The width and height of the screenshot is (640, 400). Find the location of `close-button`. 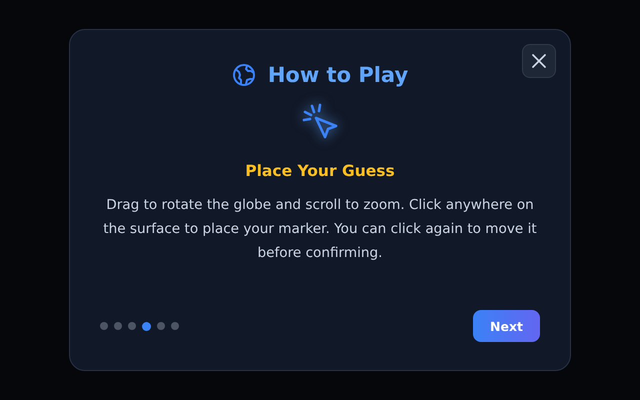

close-button is located at coordinates (539, 61).